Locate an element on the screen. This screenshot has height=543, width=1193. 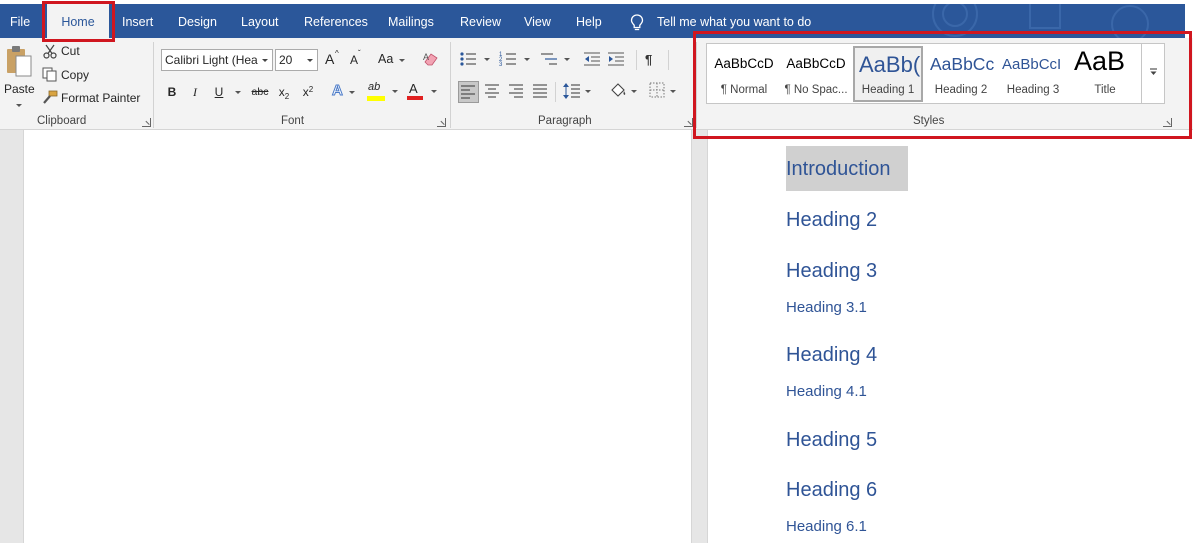
tab-review: Review is located at coordinates (480, 21).